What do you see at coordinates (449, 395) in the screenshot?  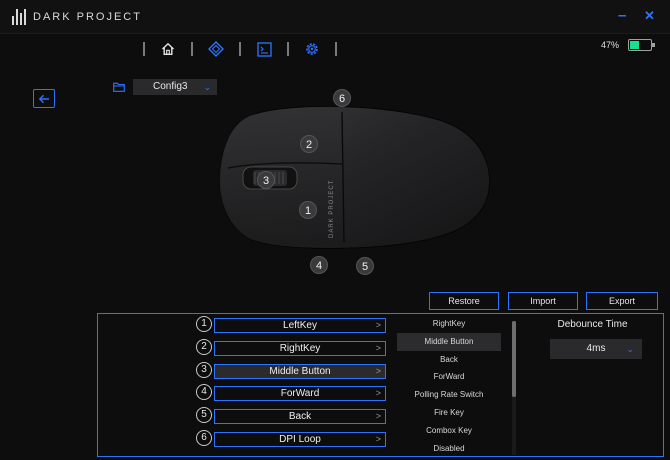 I see `function-item: Polling Rate Switch` at bounding box center [449, 395].